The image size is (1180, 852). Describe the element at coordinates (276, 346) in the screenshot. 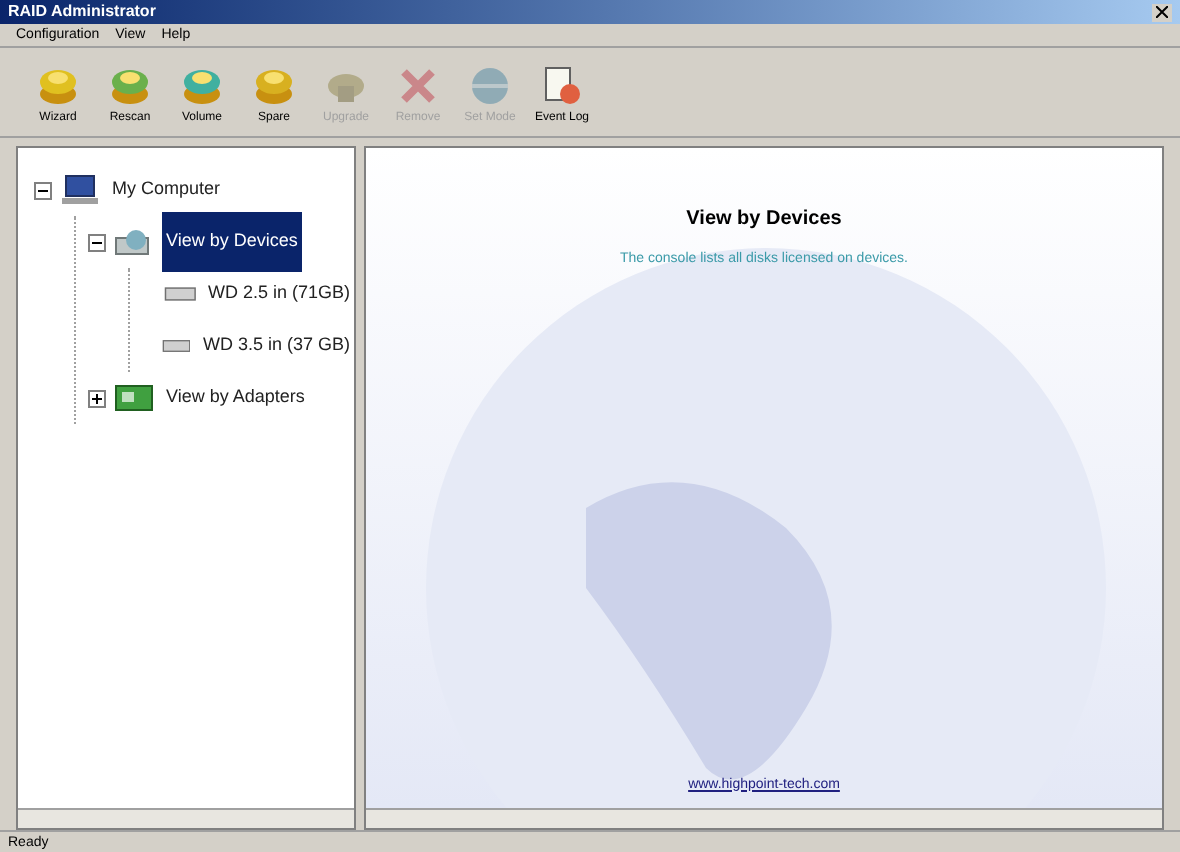

I see `tree-item: WD 3.5 in (37 GB)` at that location.